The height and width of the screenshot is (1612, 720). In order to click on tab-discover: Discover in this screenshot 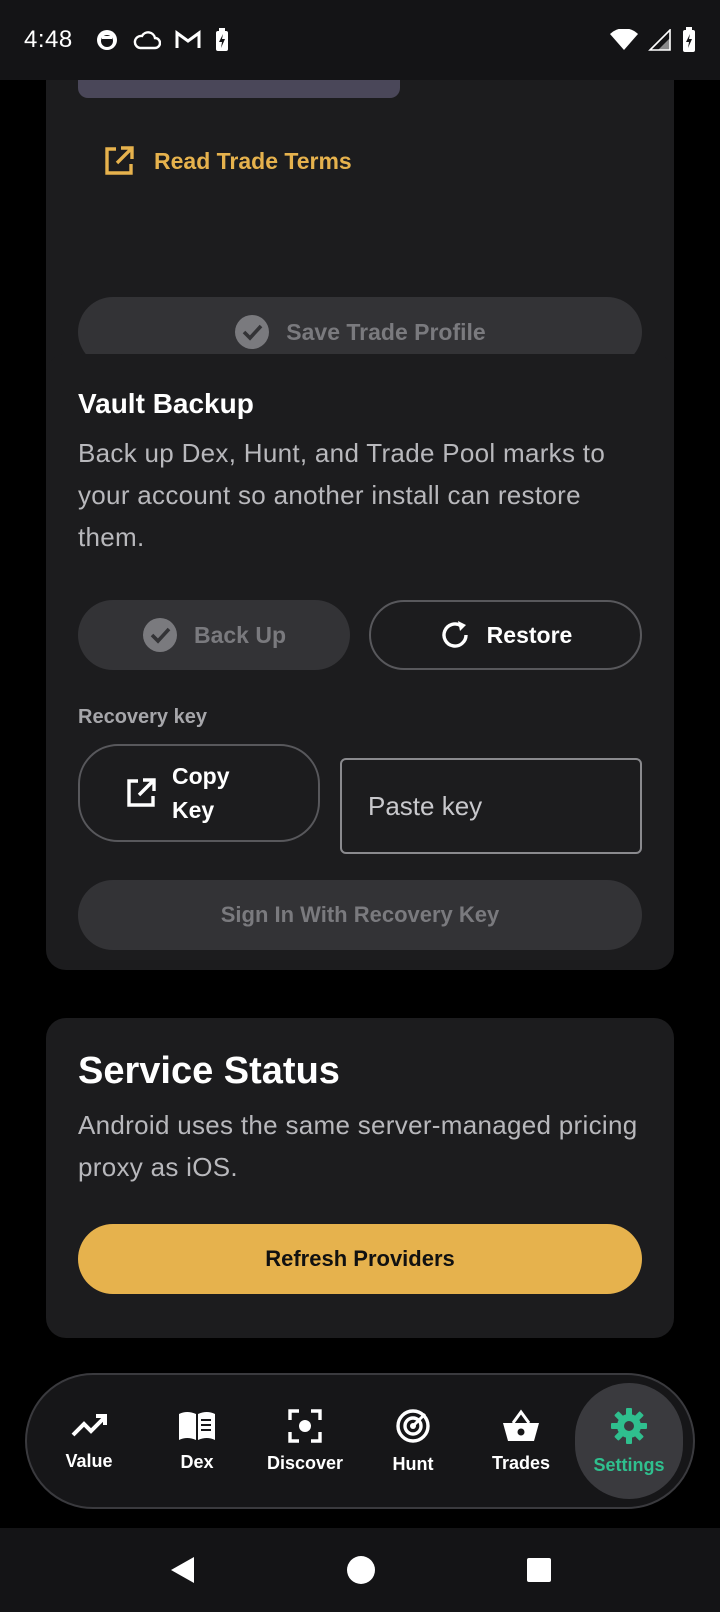, I will do `click(305, 1441)`.